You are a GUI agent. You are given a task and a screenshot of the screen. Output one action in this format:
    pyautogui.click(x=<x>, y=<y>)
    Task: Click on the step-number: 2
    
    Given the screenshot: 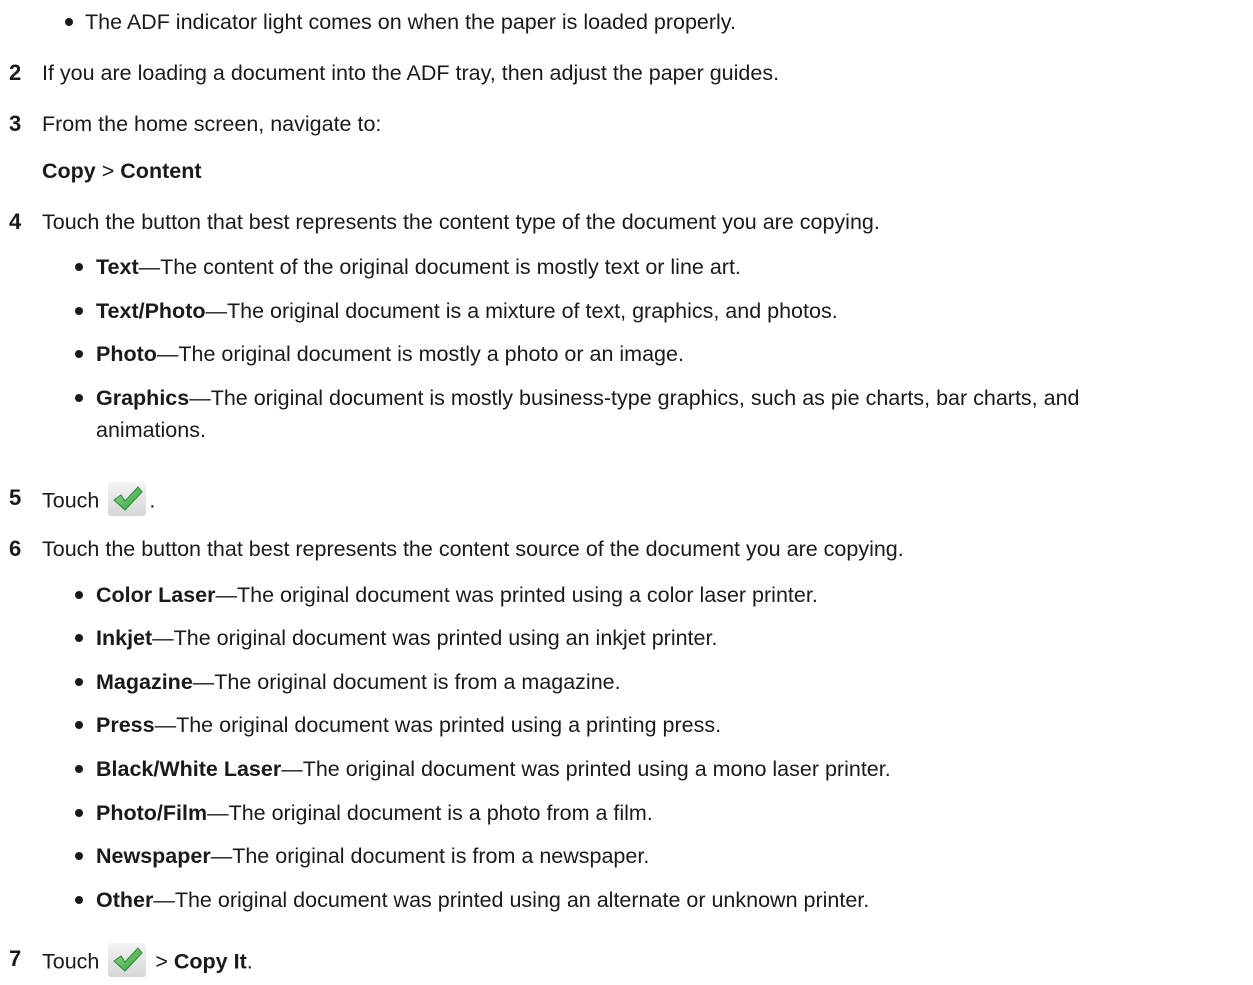 What is the action you would take?
    pyautogui.click(x=15, y=72)
    